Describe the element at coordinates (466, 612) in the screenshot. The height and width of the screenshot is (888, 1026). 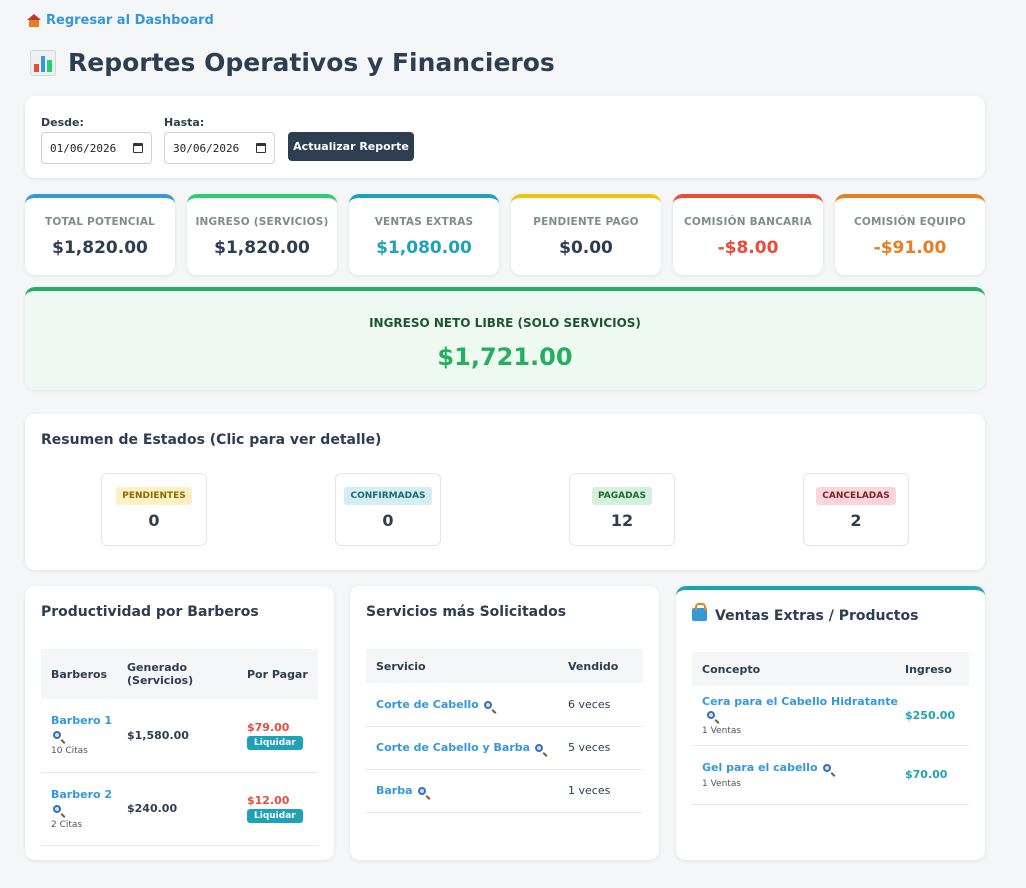
I see `services-title: Servicios más Solicitados` at that location.